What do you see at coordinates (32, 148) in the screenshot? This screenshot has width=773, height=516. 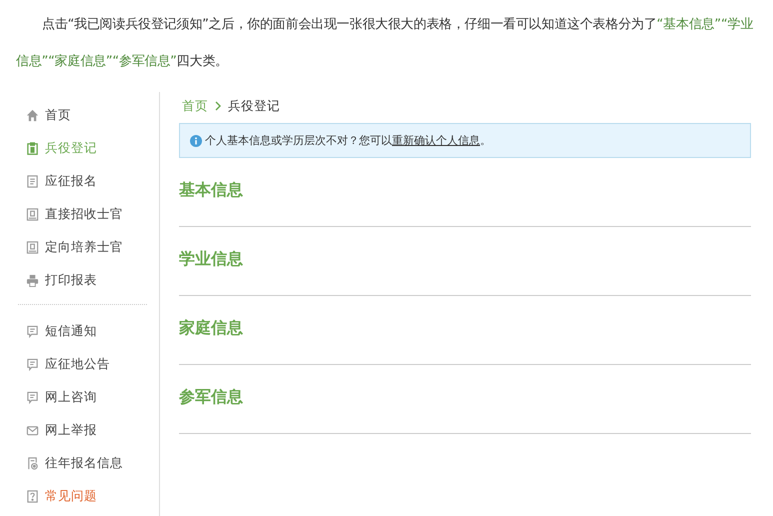 I see `clipboard-icon` at bounding box center [32, 148].